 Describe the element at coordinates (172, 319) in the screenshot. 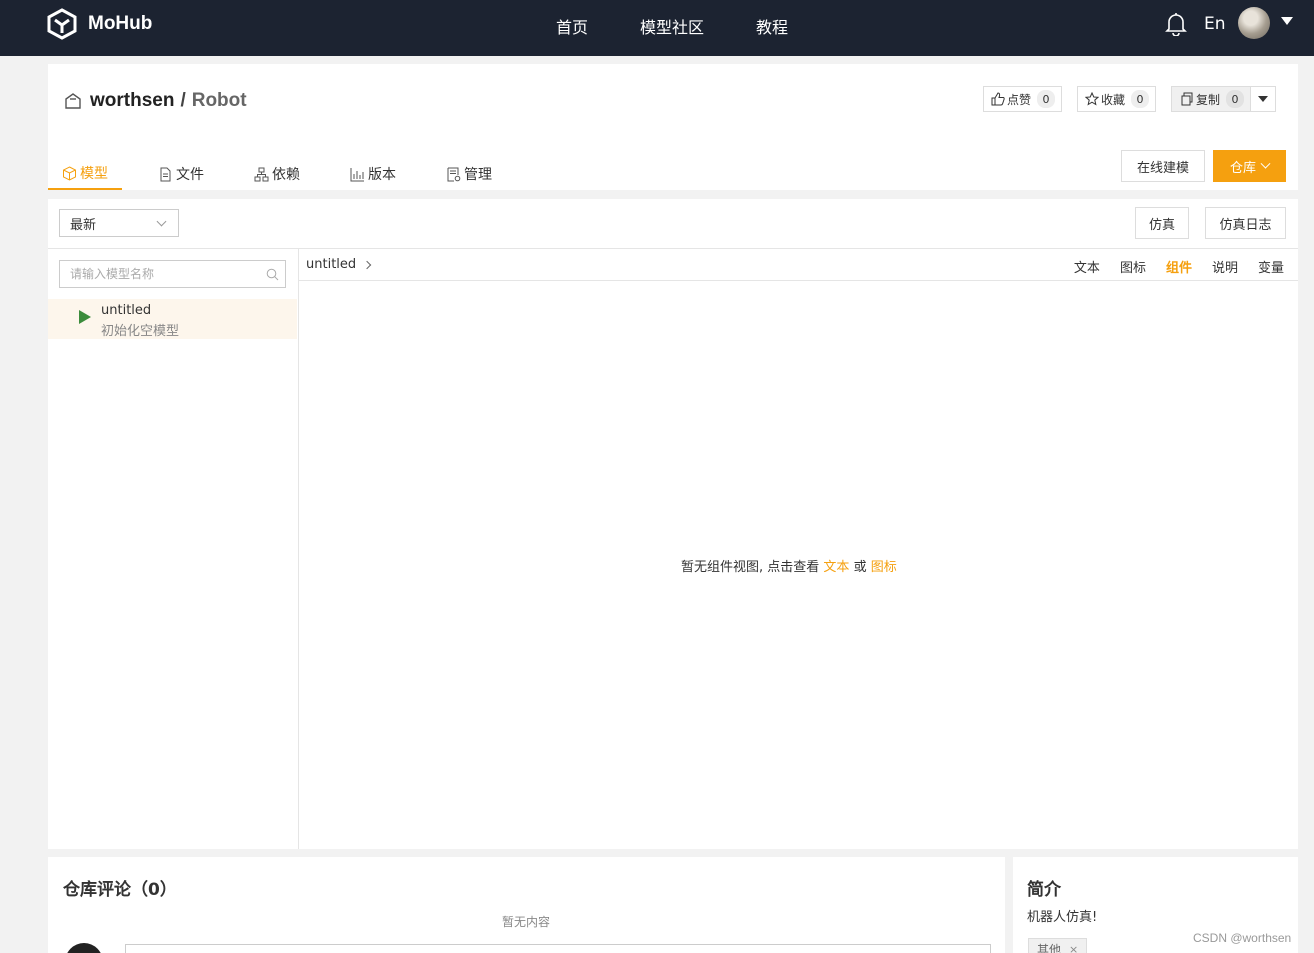

I see `model-list-item: untitled 初始化空模型` at that location.